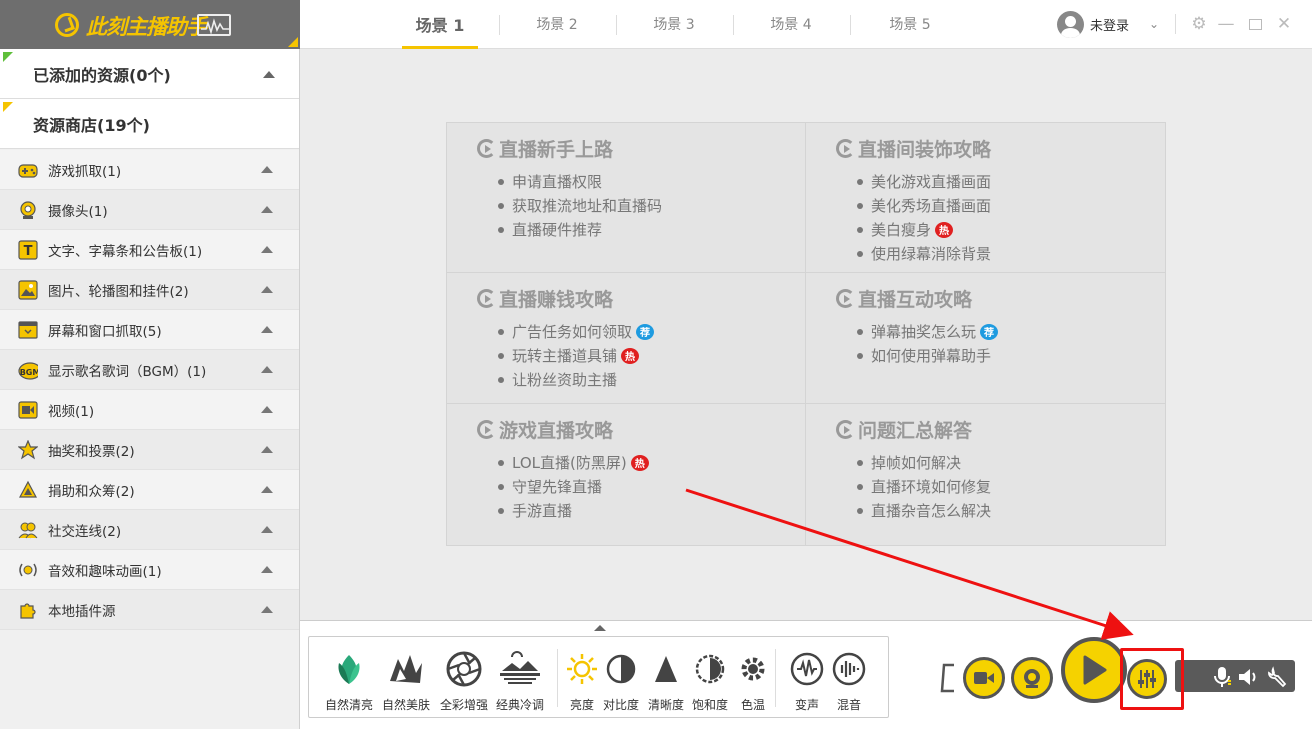 The image size is (1312, 729). I want to click on tab-scene-4: 场景 4, so click(791, 24).